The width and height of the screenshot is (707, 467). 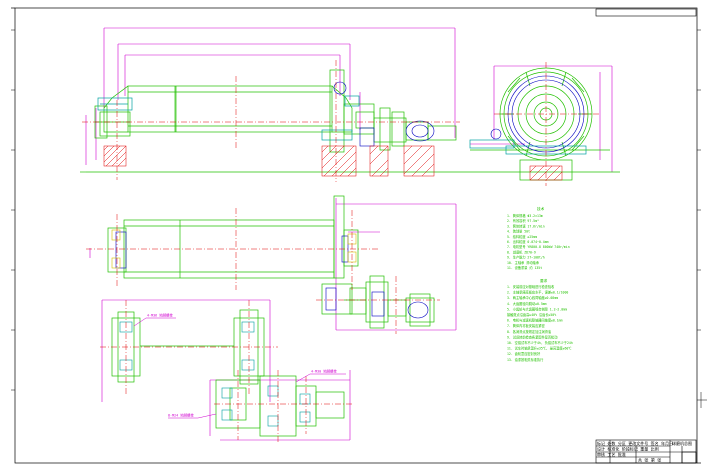 What do you see at coordinates (226, 370) in the screenshot?
I see `foundation-plan: 4-M36 地脚螺栓 4-M30 地脚螺栓 8-M24 地脚螺栓` at bounding box center [226, 370].